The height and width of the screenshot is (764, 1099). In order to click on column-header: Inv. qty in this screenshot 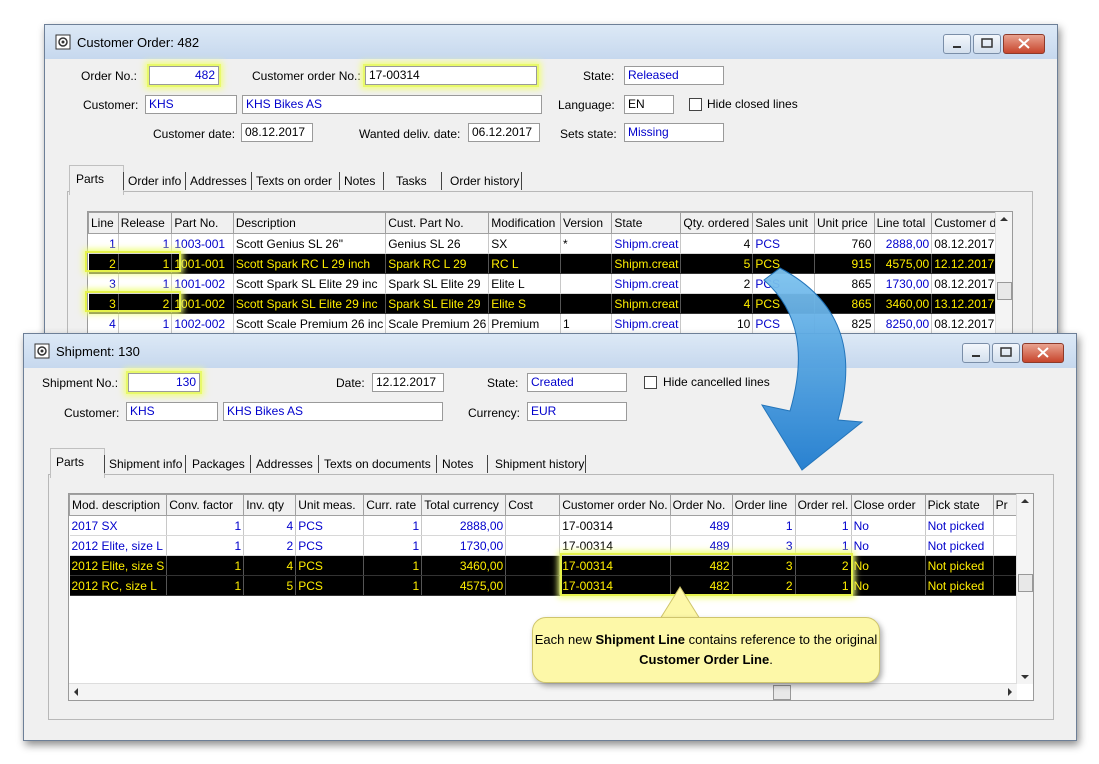, I will do `click(270, 505)`.